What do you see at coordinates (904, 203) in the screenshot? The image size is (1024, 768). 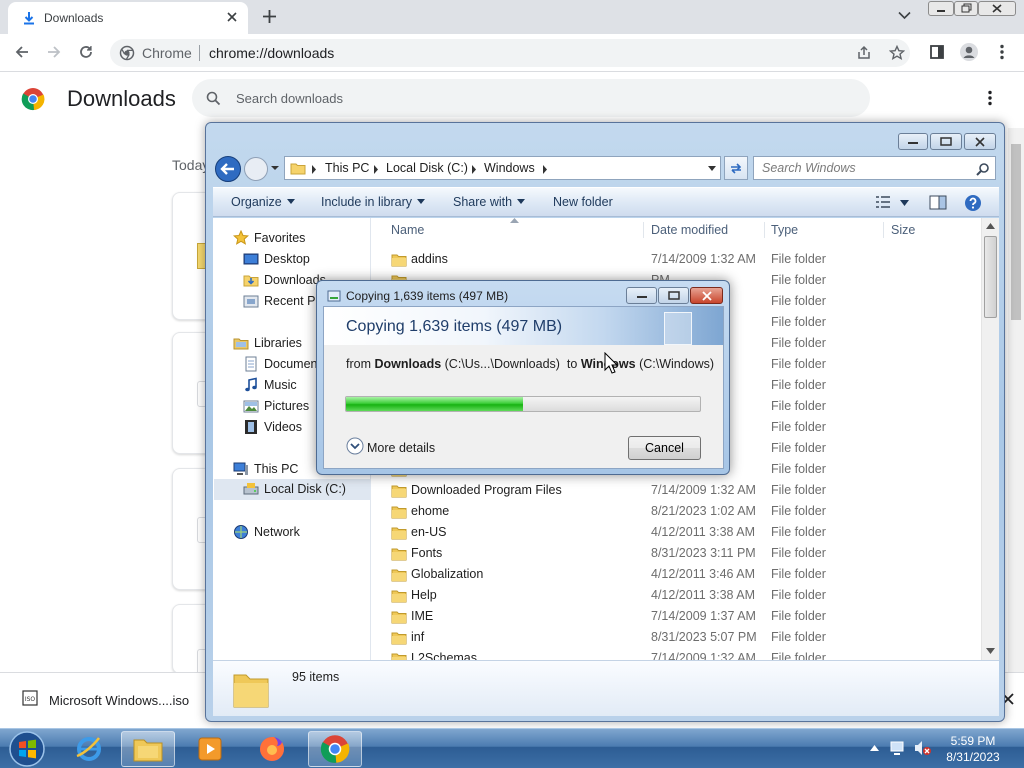 I see `view-dropdown-icon` at bounding box center [904, 203].